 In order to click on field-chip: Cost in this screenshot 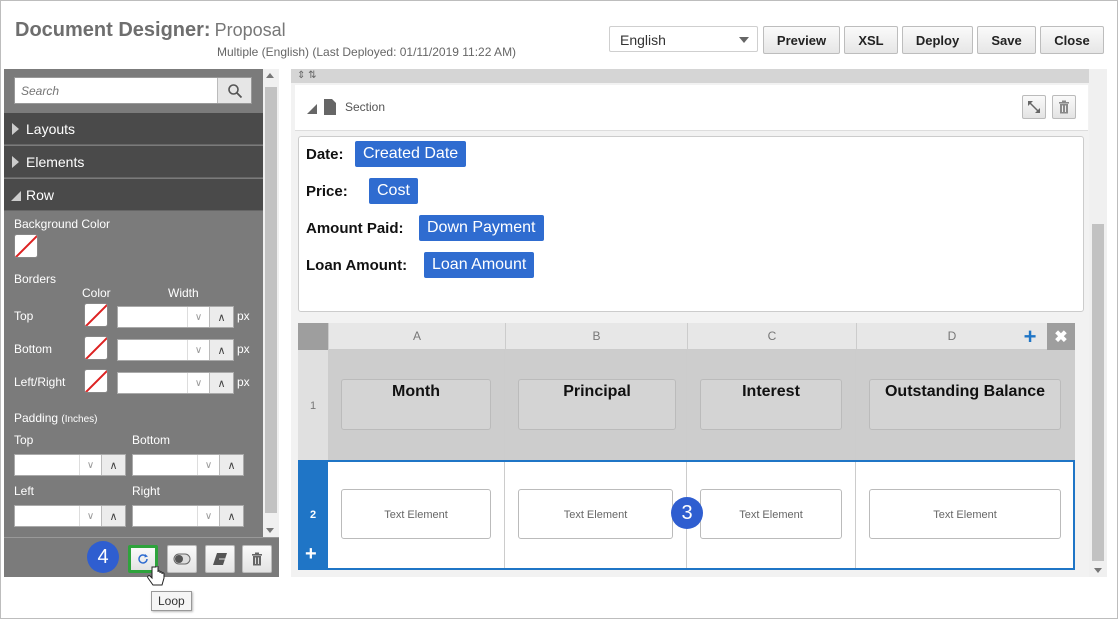, I will do `click(393, 191)`.